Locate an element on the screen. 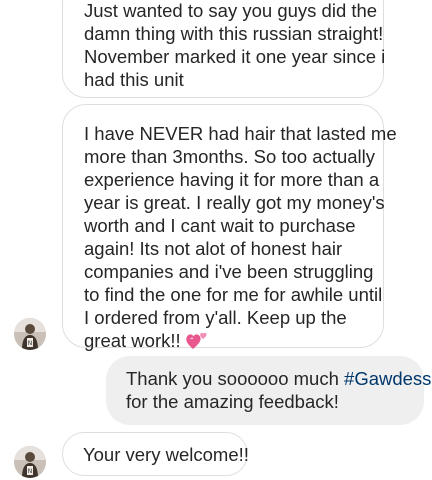 This screenshot has width=432, height=480. message-text-line: great work!! is located at coordinates (233, 342).